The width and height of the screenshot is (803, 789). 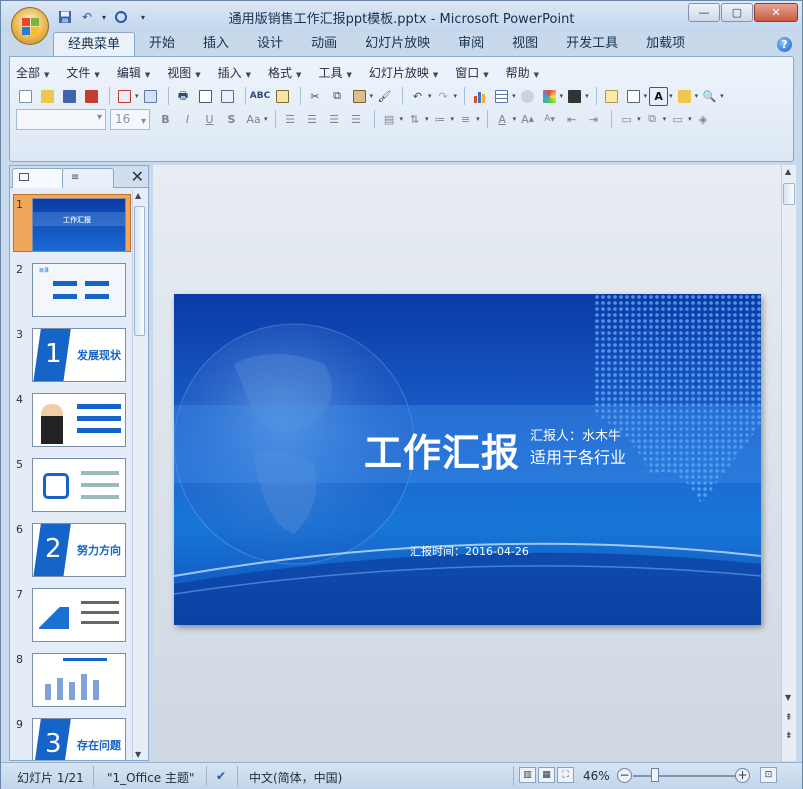 I want to click on print-preview-icon, so click(x=205, y=96).